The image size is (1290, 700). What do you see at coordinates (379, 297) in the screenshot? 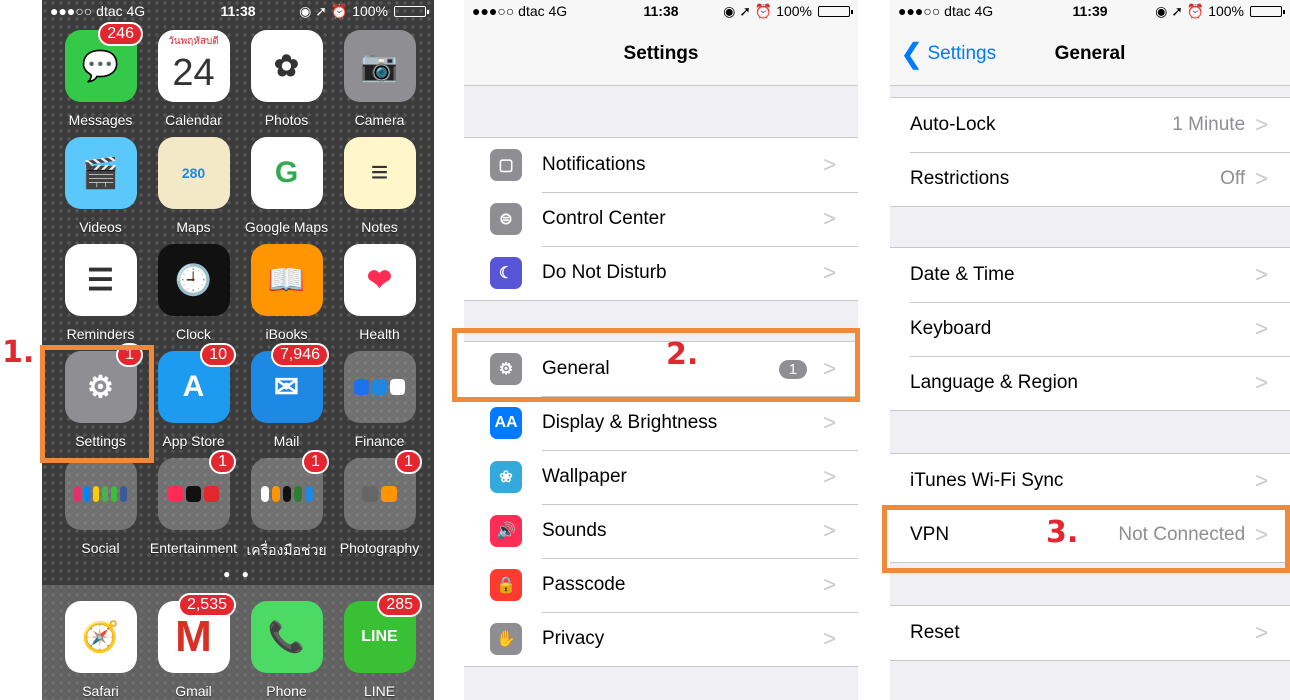
I see `app-health: ❤ Health` at bounding box center [379, 297].